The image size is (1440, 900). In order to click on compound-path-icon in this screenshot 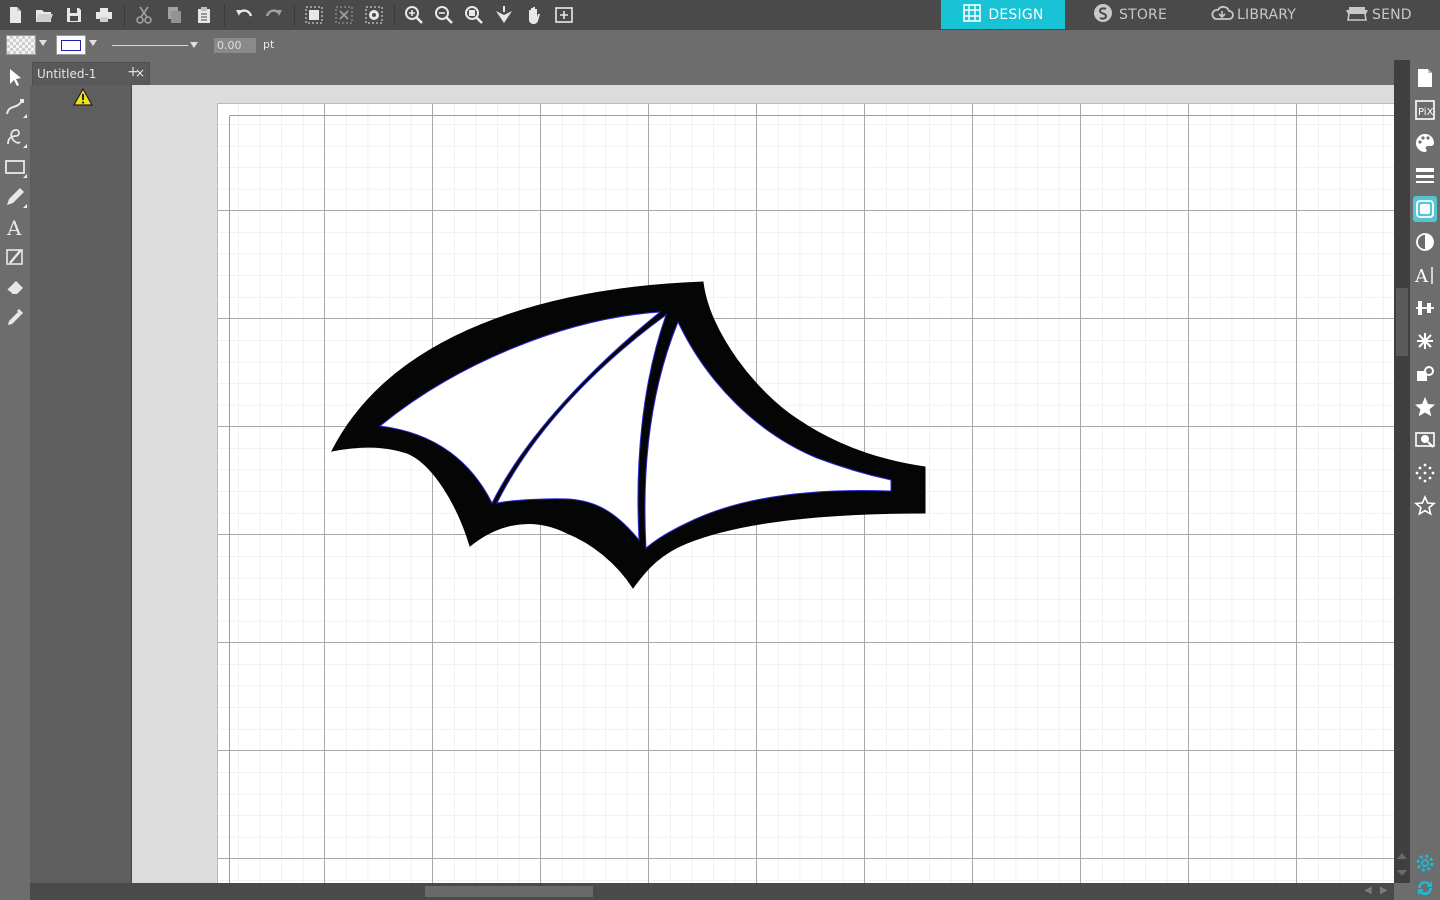, I will do `click(374, 15)`.